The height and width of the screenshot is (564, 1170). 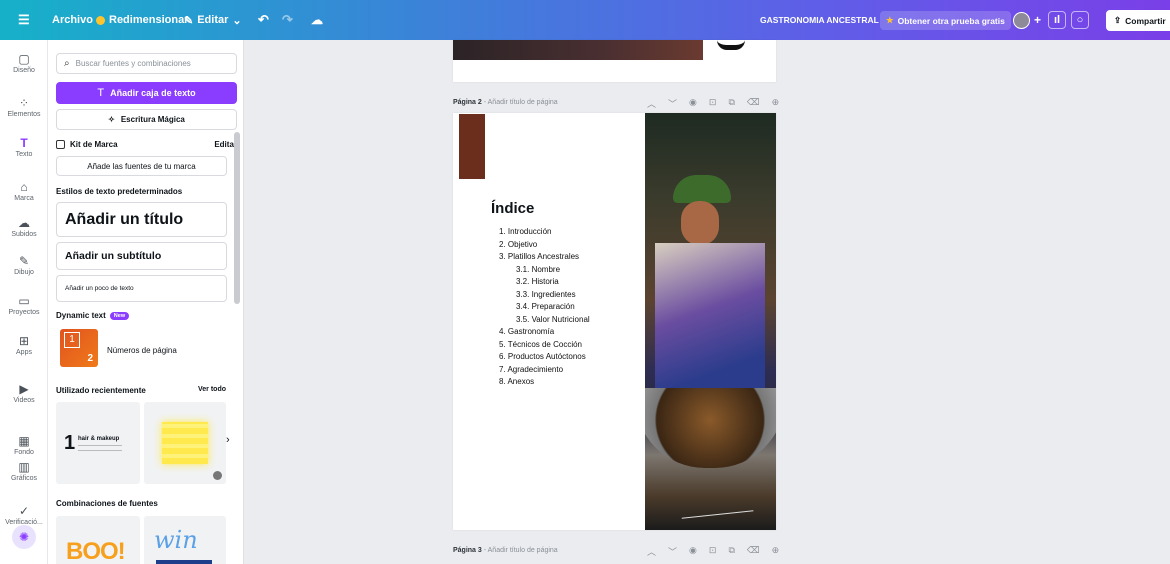 What do you see at coordinates (146, 93) in the screenshot?
I see `add-textbox-button: T Añadir caja de texto` at bounding box center [146, 93].